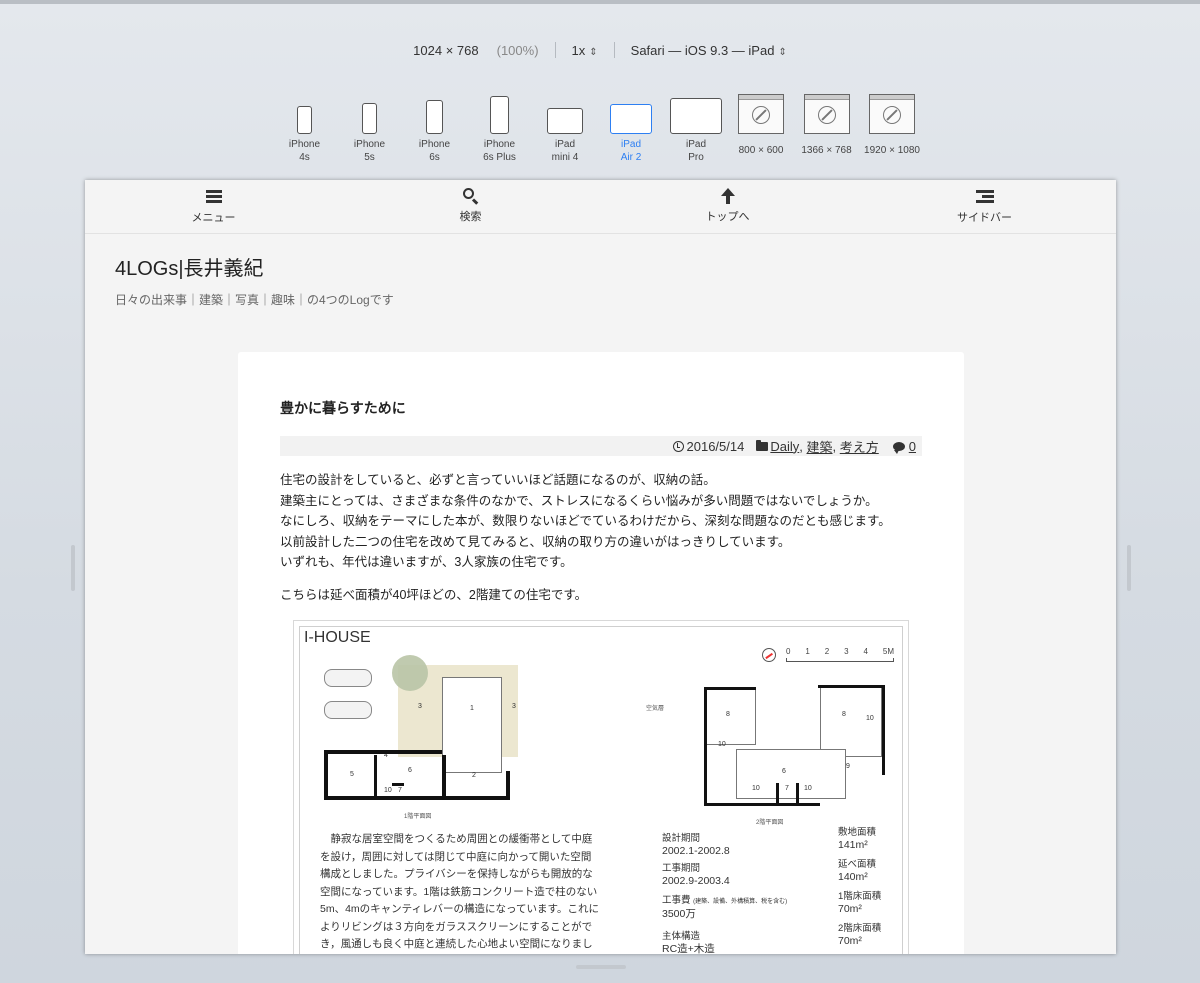  What do you see at coordinates (369, 129) in the screenshot?
I see `device-iphone-5s: iPhone 5s` at bounding box center [369, 129].